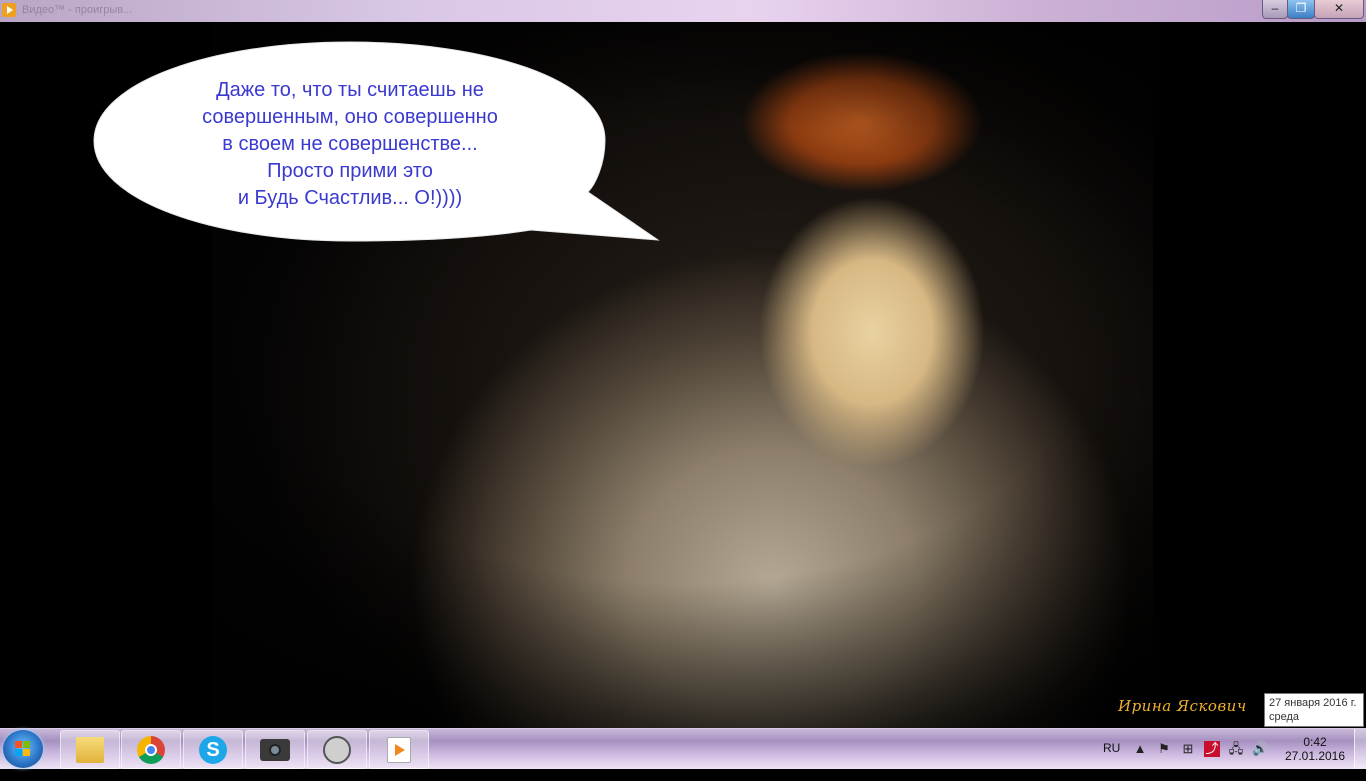  I want to click on media-player-icon, so click(399, 749).